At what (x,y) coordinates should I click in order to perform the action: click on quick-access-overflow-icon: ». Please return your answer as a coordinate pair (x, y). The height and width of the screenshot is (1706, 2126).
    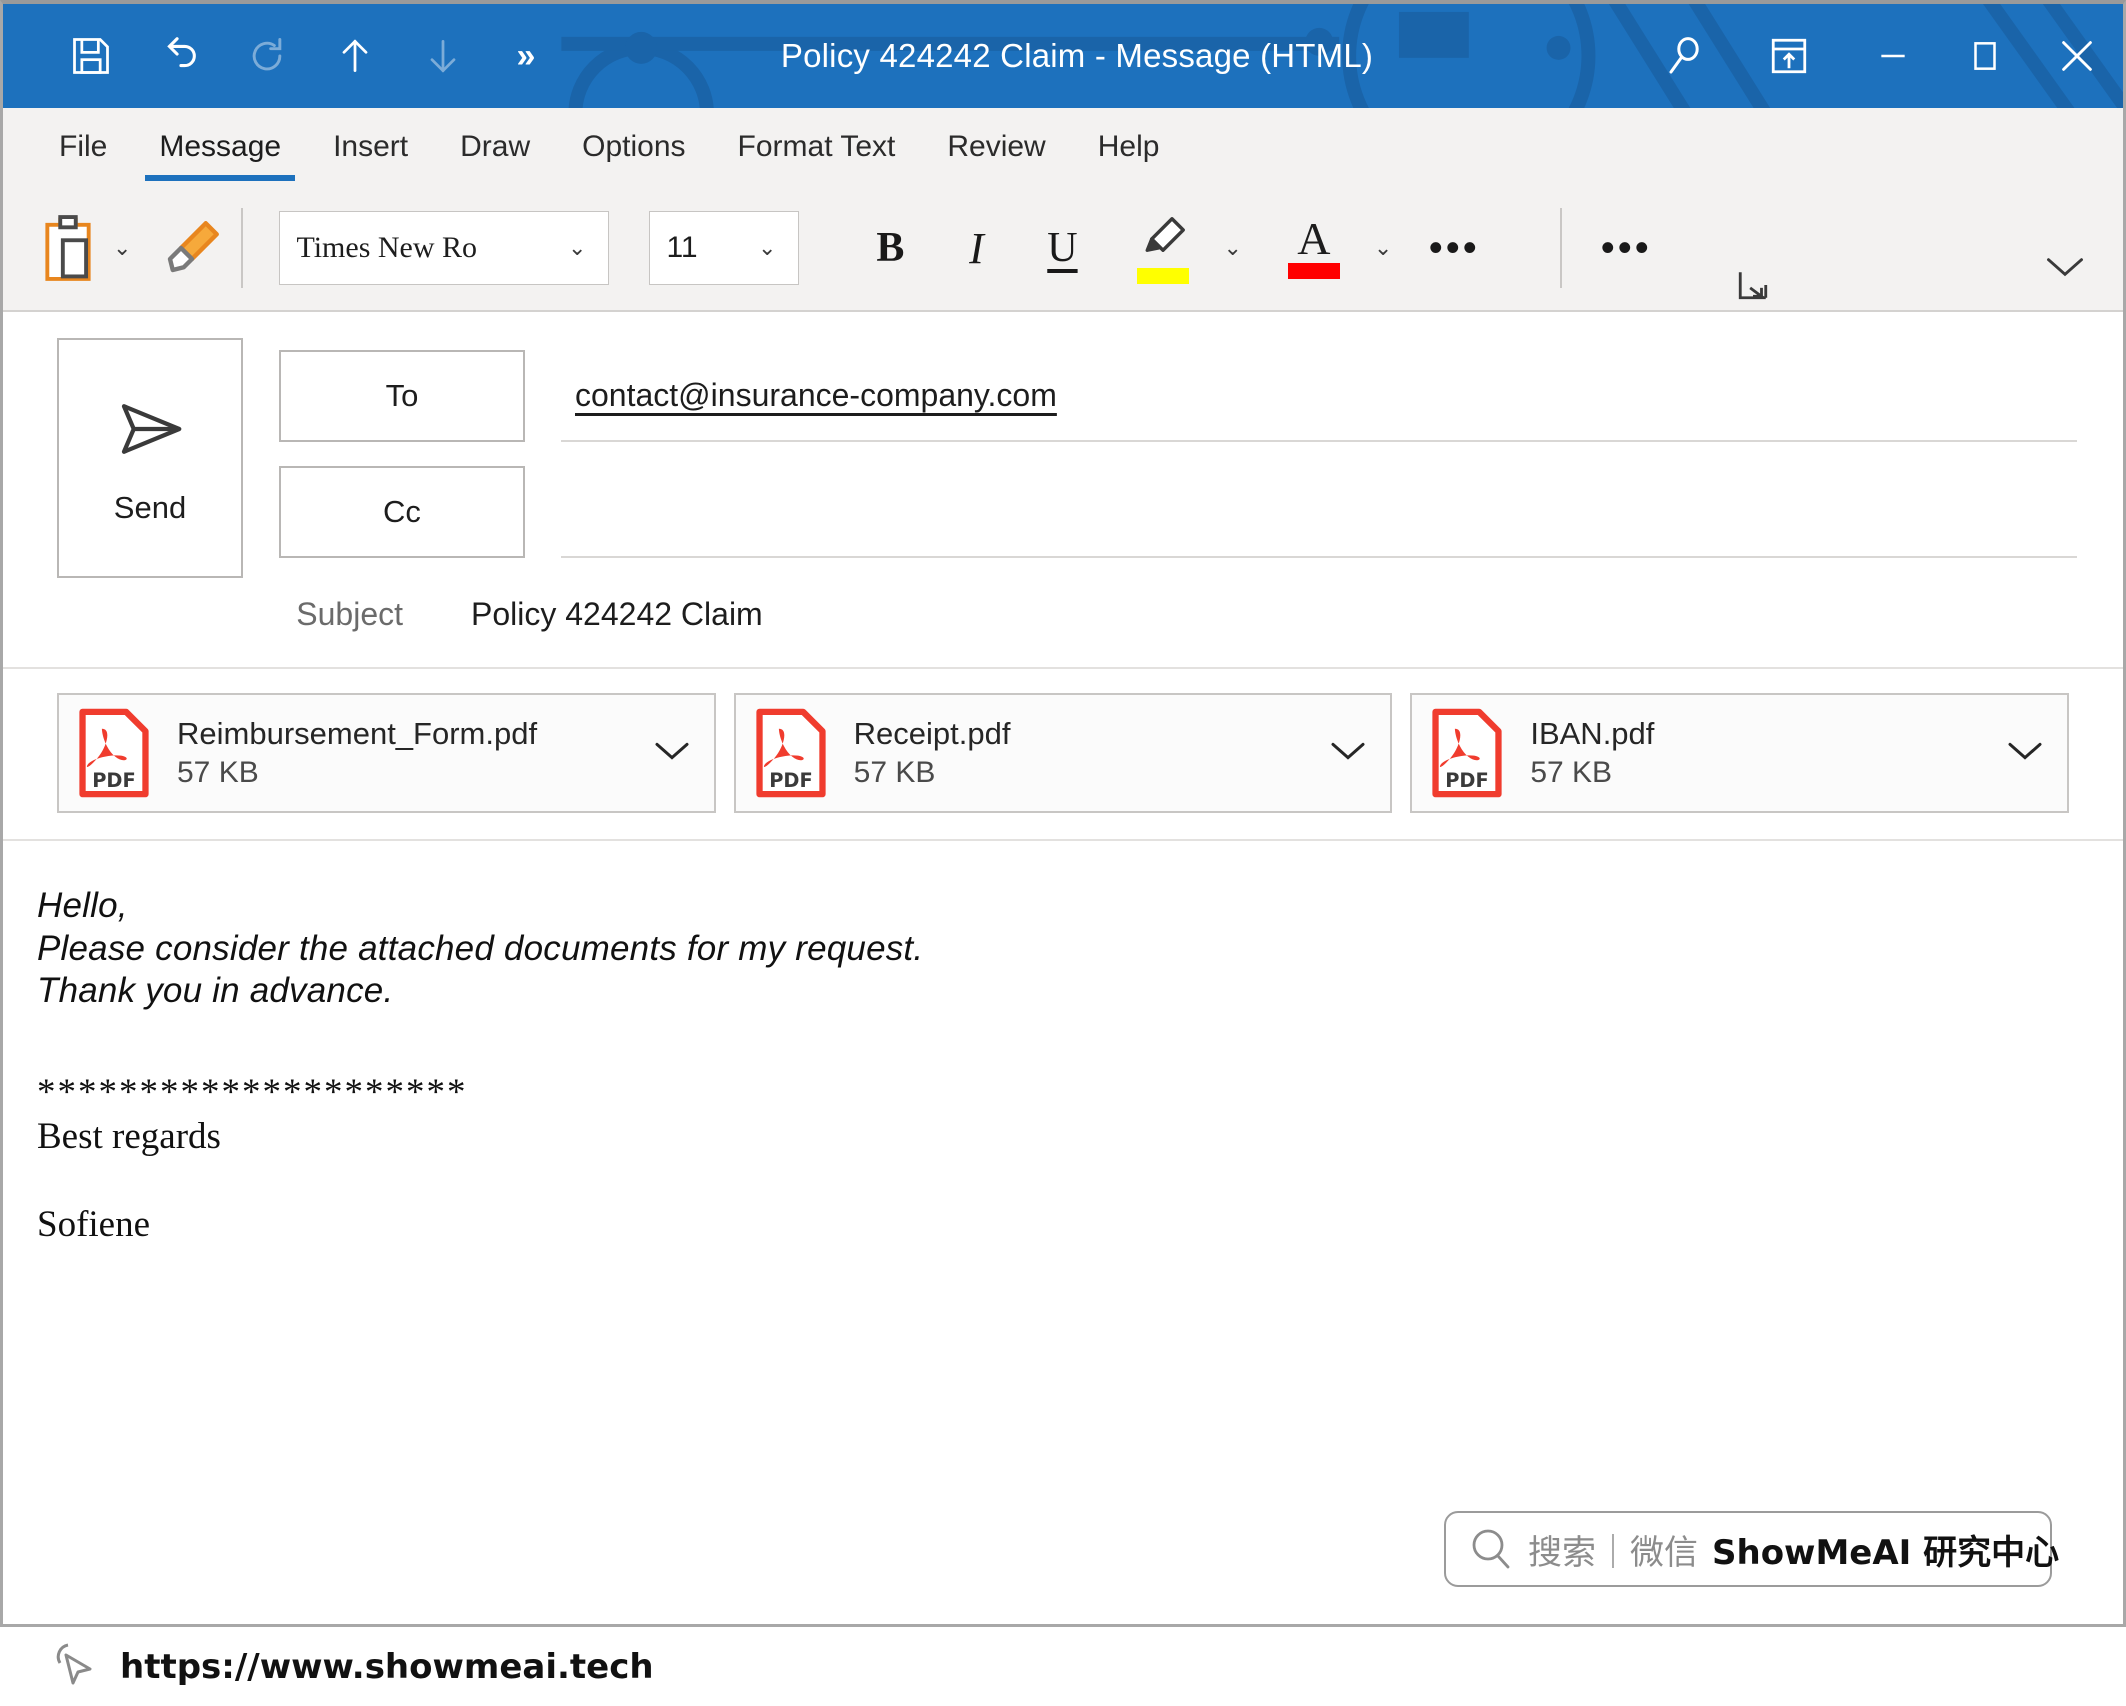
    Looking at the image, I should click on (525, 56).